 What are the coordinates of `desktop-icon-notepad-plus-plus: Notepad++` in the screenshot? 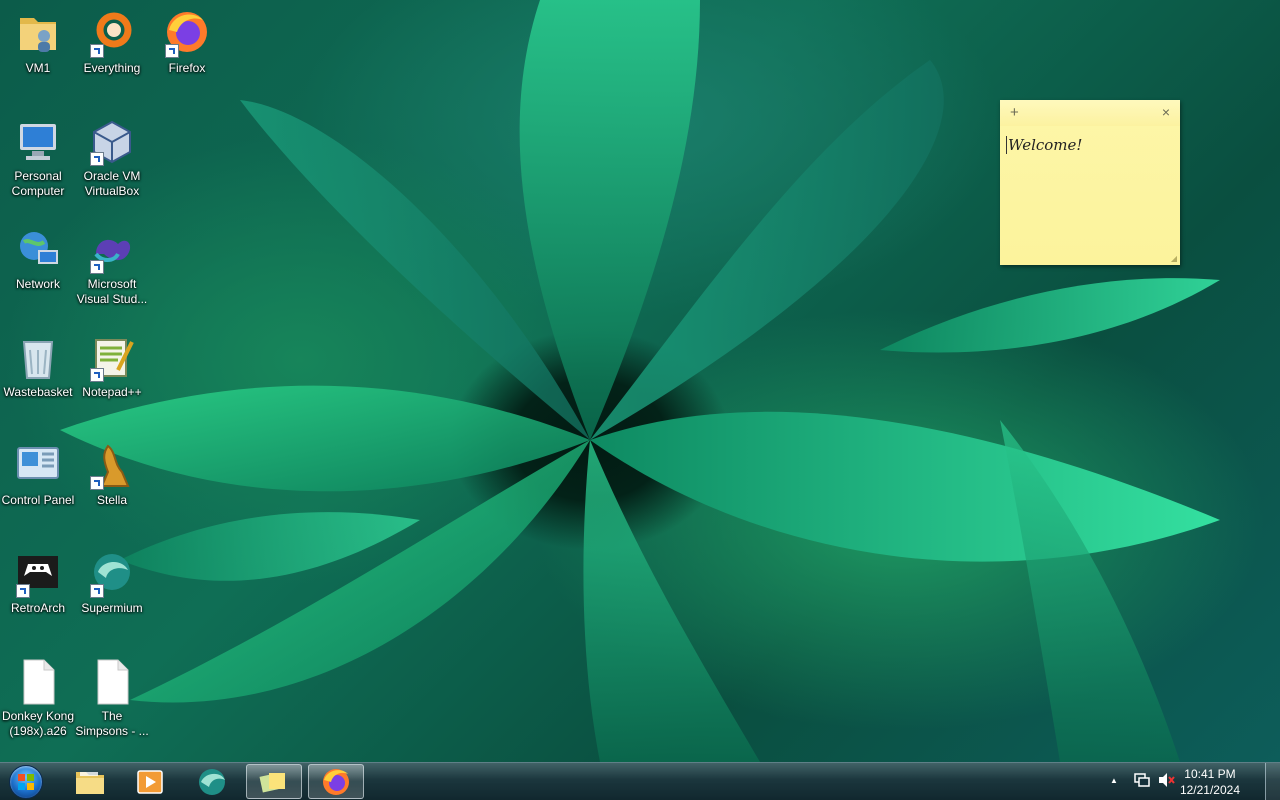 It's located at (112, 367).